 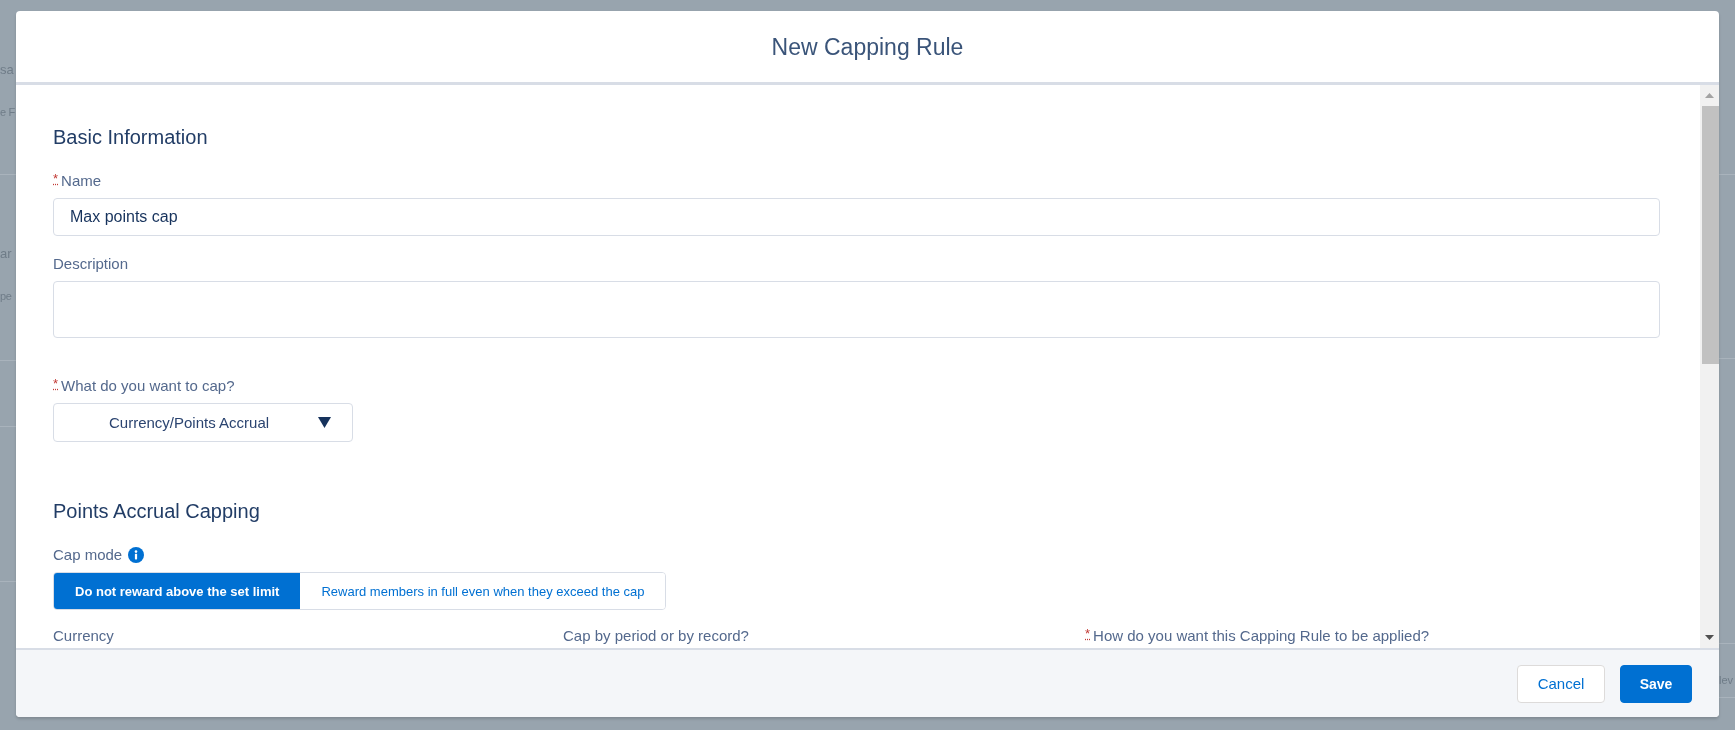 I want to click on field-label: Cap mode, so click(x=88, y=555).